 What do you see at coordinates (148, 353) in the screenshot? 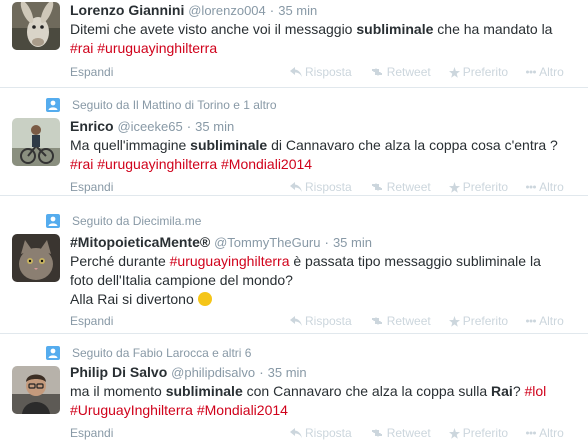
I see `social-context: Seguito da Fabio Larocca e altri 6` at bounding box center [148, 353].